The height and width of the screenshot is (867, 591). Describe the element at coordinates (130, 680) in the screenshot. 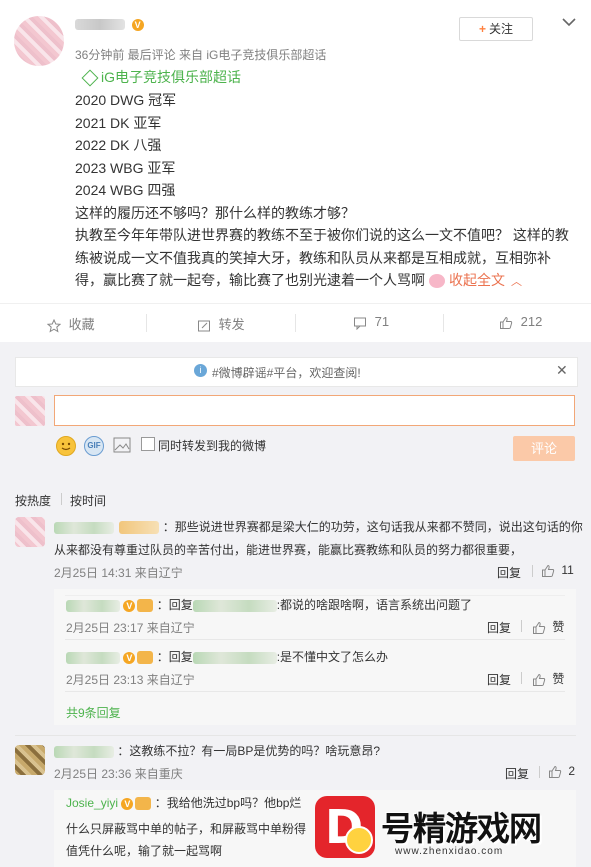

I see `reply-meta: 2月25日 23:13 来自辽宁` at that location.